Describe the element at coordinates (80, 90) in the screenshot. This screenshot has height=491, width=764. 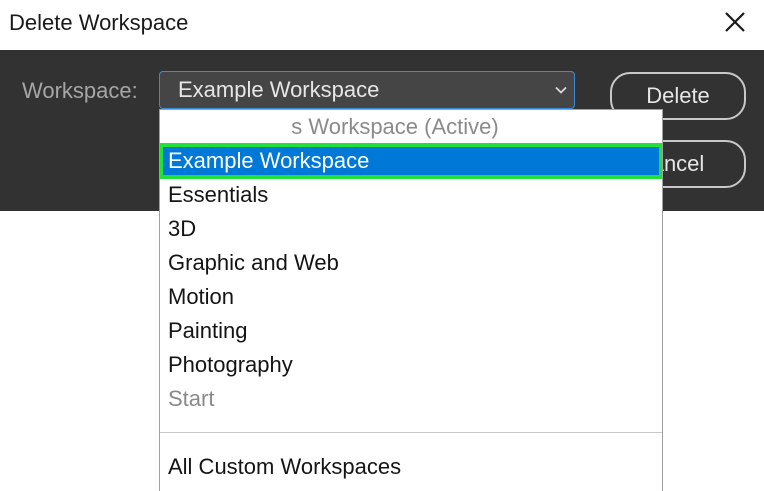
I see `workspace-label: Workspace:` at that location.